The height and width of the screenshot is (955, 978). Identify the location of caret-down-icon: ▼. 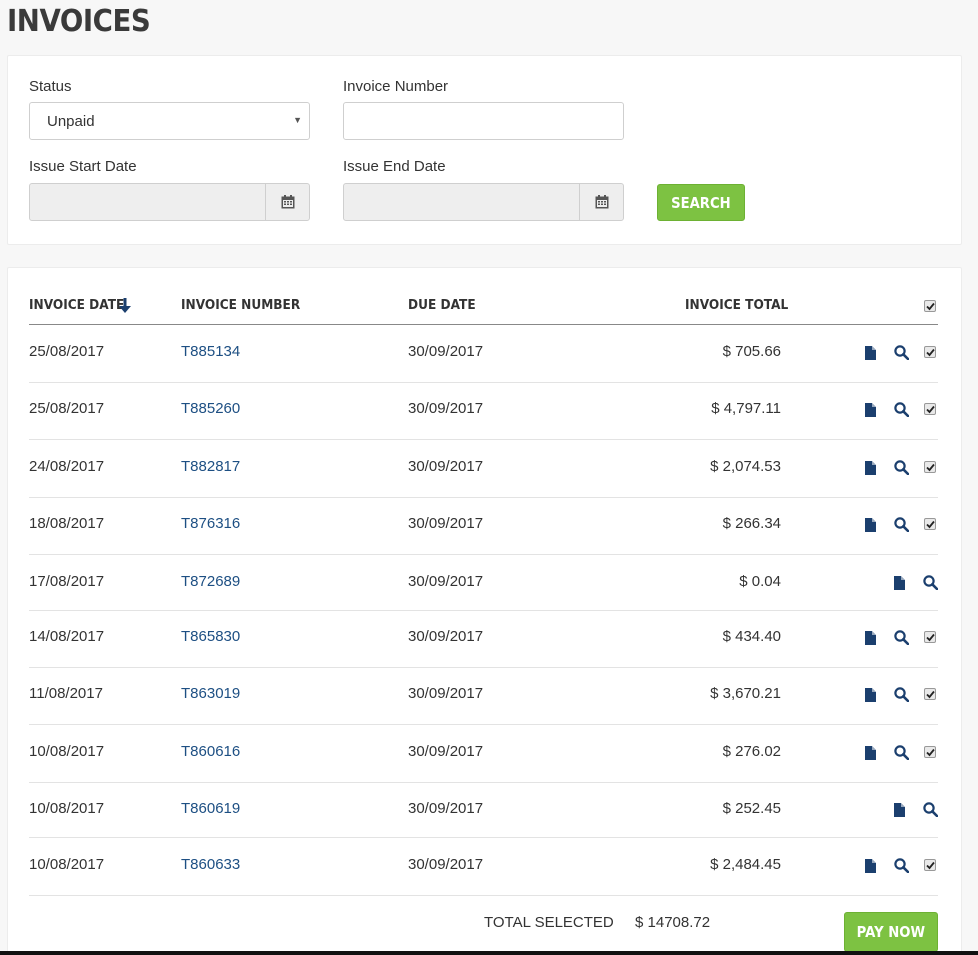
(297, 120).